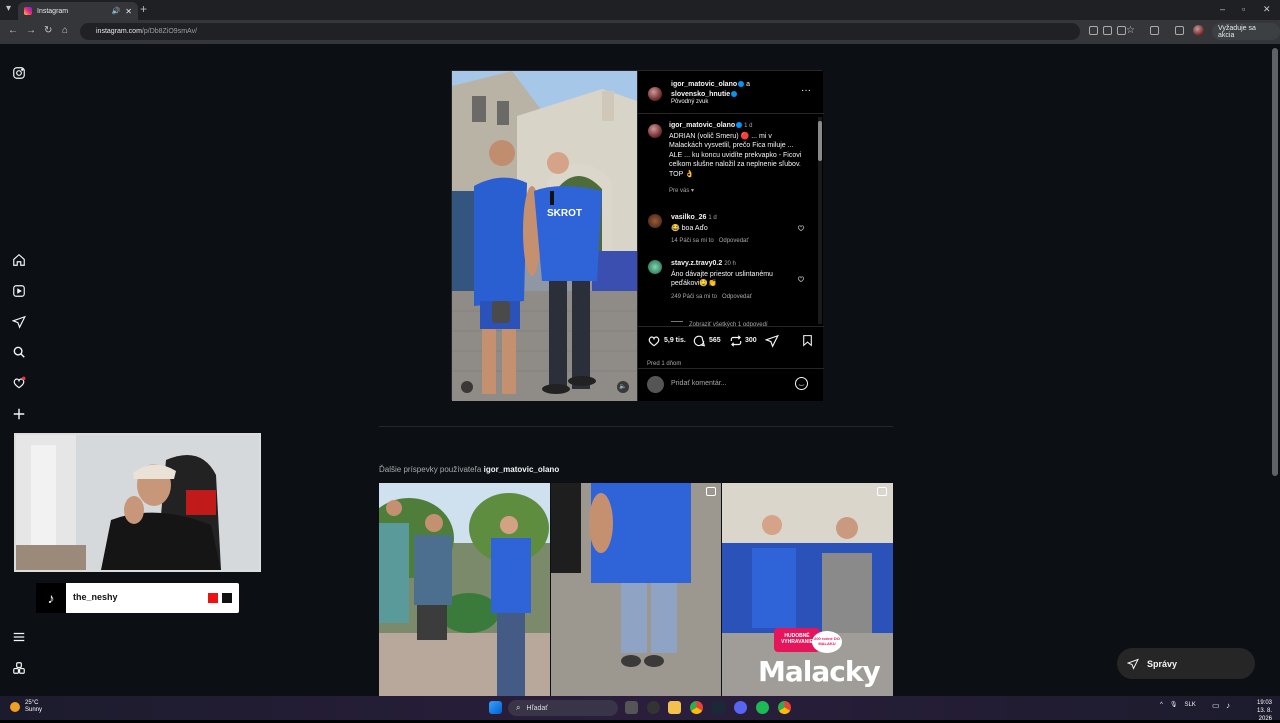 The height and width of the screenshot is (723, 1280). I want to click on back-icon: ←, so click(13, 30).